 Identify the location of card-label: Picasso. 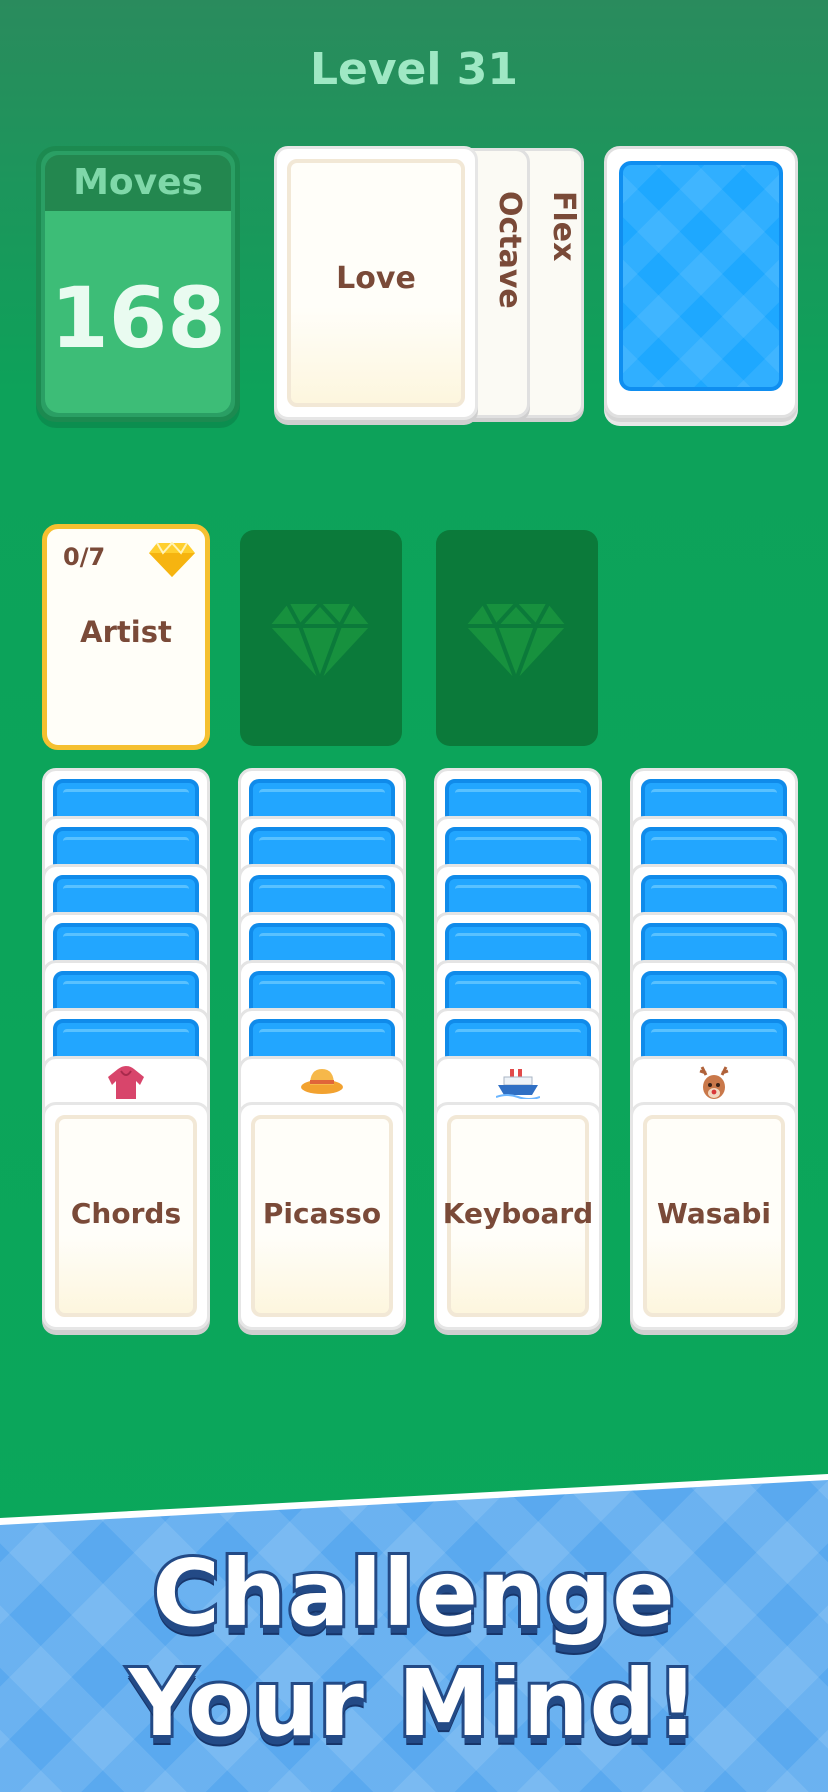
(322, 1213).